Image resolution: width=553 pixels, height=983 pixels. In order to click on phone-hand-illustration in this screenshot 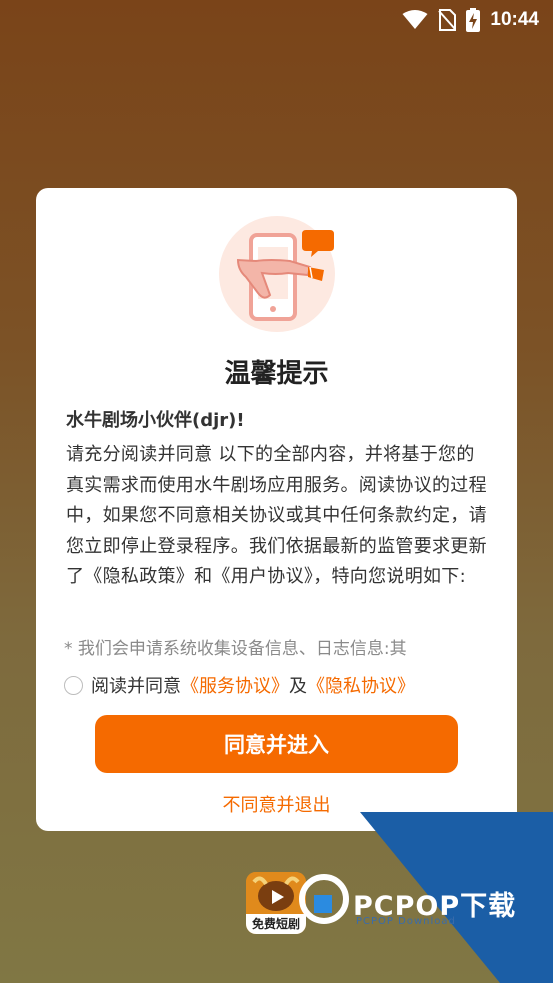, I will do `click(277, 274)`.